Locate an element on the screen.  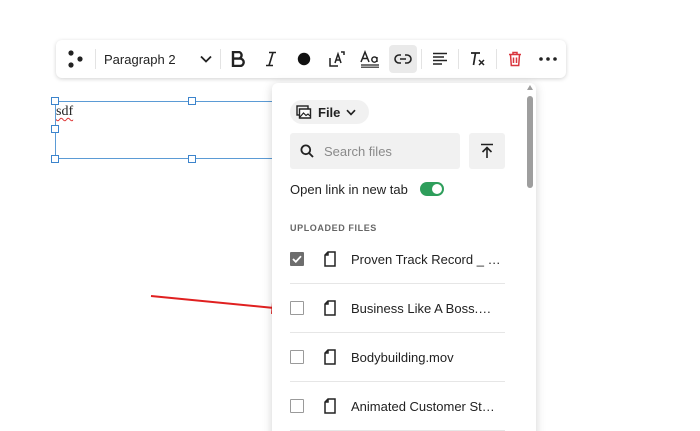
italic-button is located at coordinates (271, 59).